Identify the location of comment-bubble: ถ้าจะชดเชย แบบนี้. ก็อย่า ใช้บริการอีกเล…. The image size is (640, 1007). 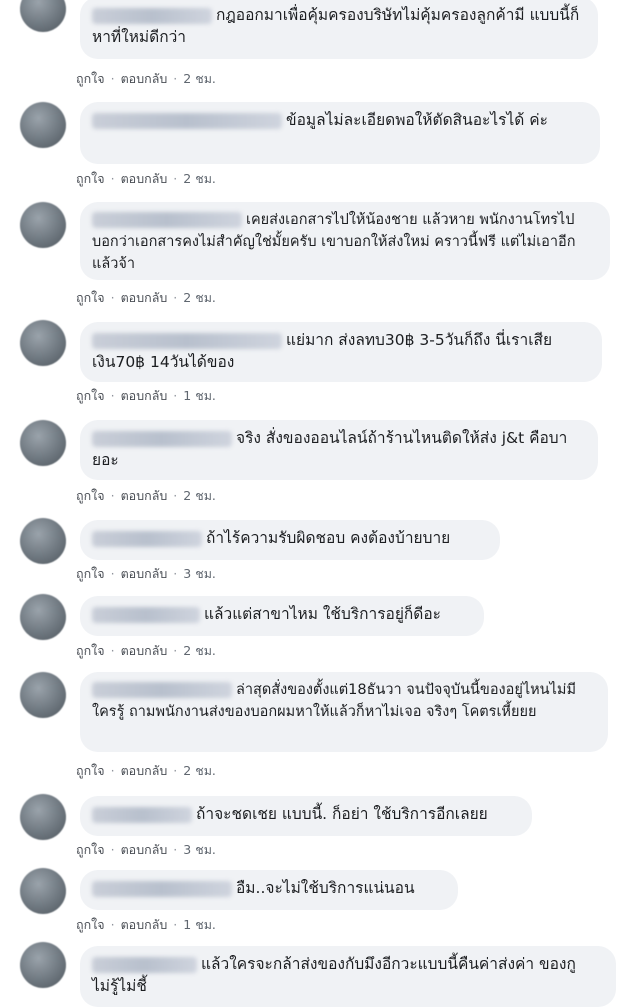
(306, 816).